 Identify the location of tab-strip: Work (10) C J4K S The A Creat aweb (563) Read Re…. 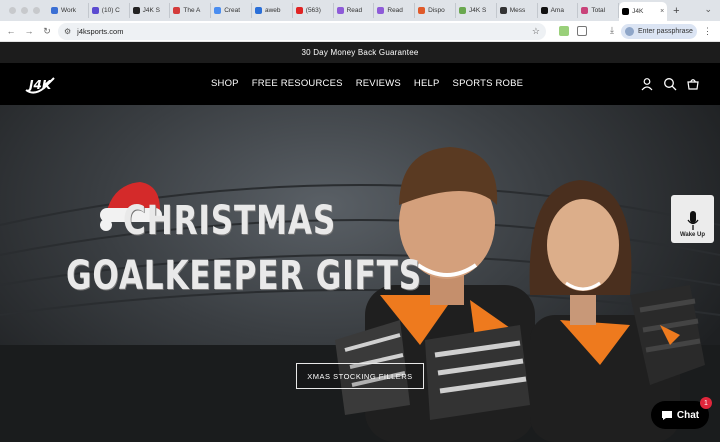
(358, 10).